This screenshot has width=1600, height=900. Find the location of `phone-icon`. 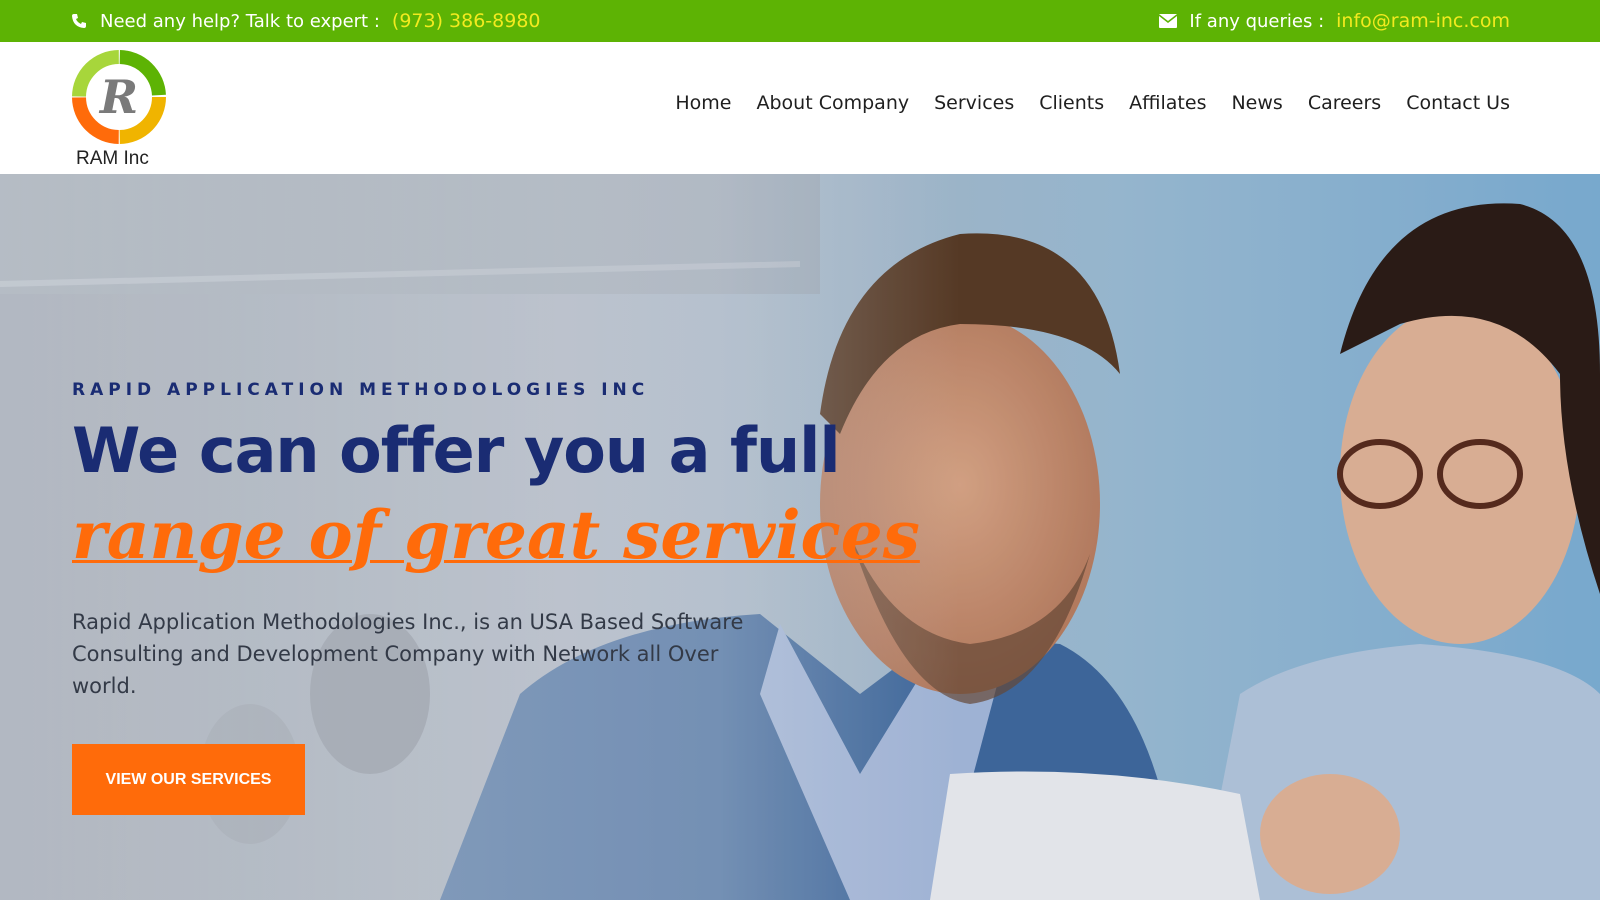

phone-icon is located at coordinates (79, 21).